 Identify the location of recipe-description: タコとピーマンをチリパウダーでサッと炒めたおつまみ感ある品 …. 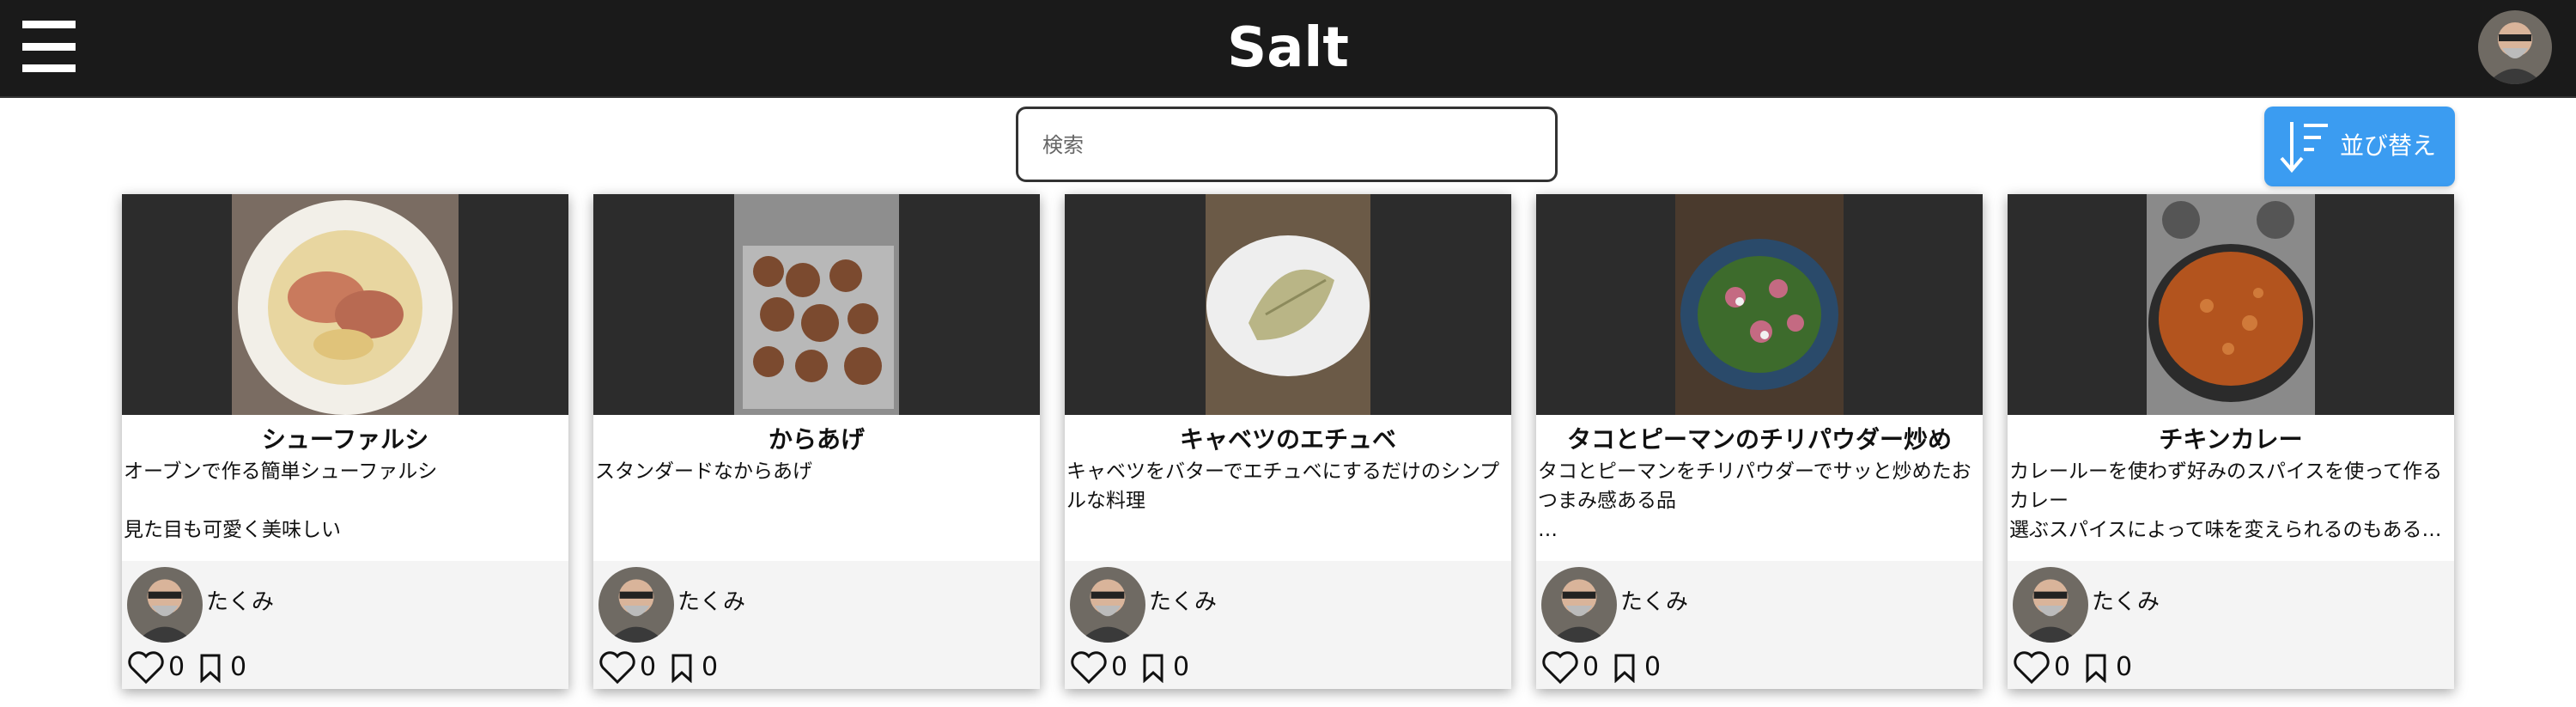
(1755, 500).